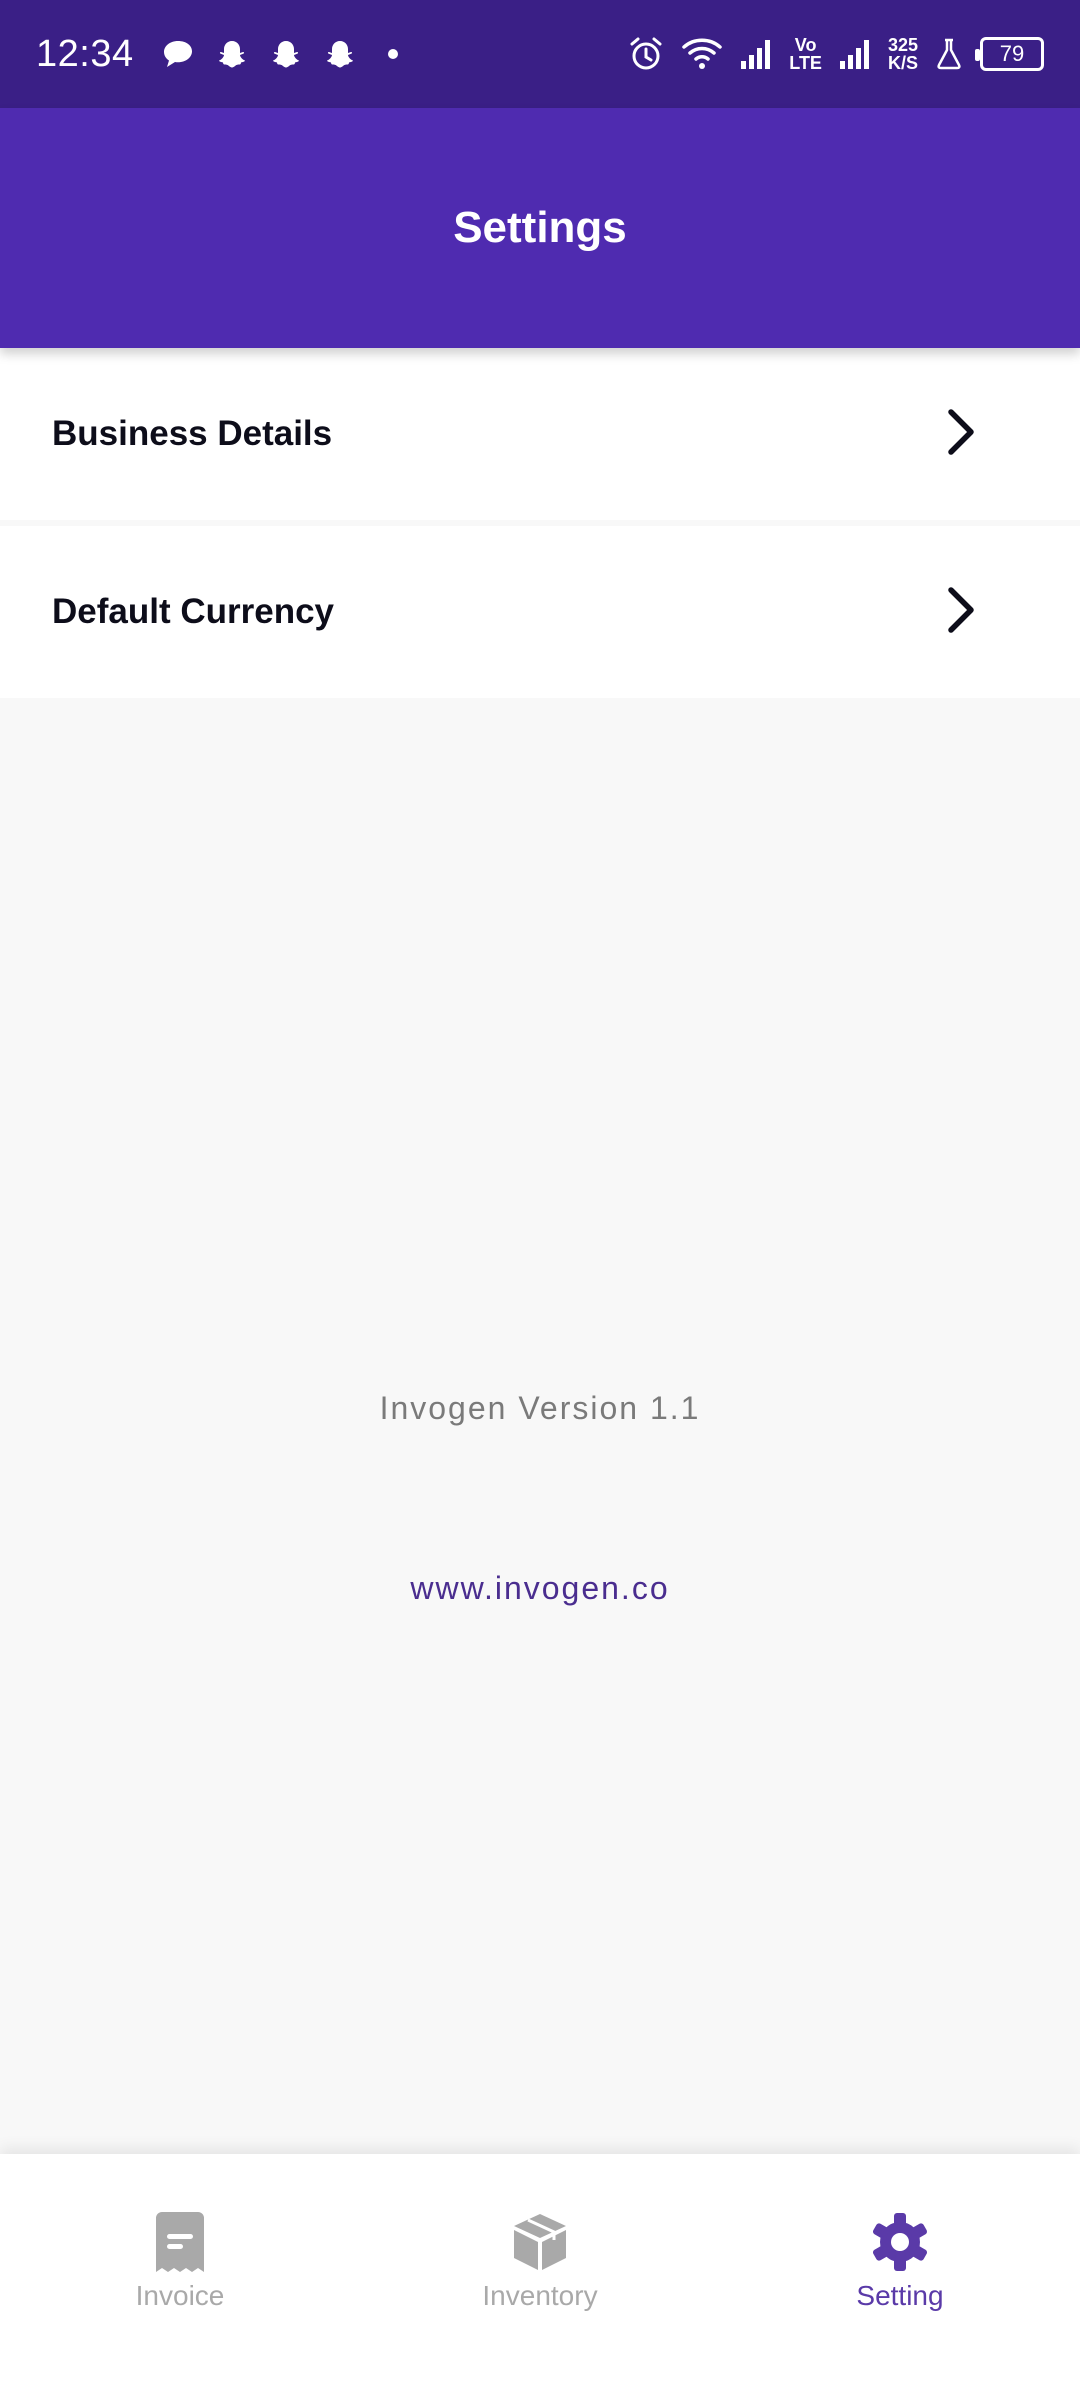 Image resolution: width=1080 pixels, height=2399 pixels. Describe the element at coordinates (540, 2242) in the screenshot. I see `box-icon` at that location.